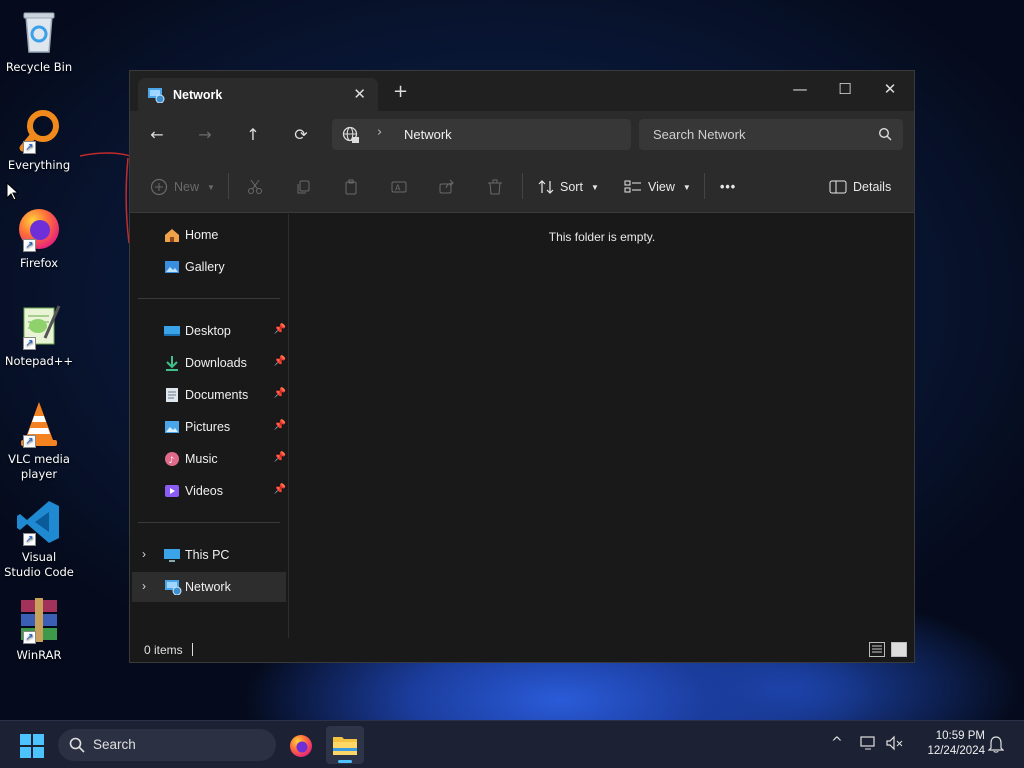 The height and width of the screenshot is (768, 1024). I want to click on sidebar-item-label: Network, so click(208, 587).